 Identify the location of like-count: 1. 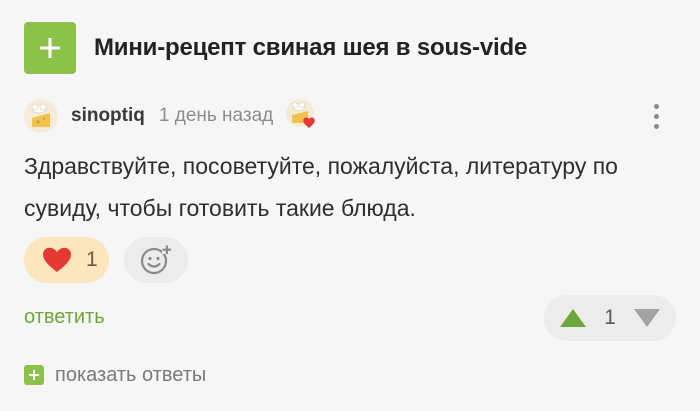
(92, 259).